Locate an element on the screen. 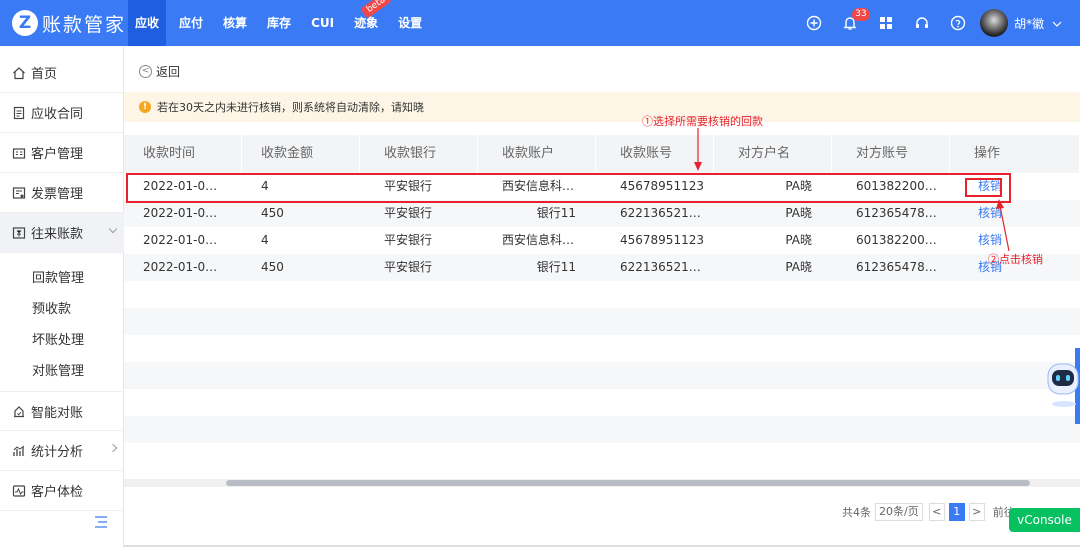 This screenshot has width=1080, height=547. help-circle-icon is located at coordinates (958, 23).